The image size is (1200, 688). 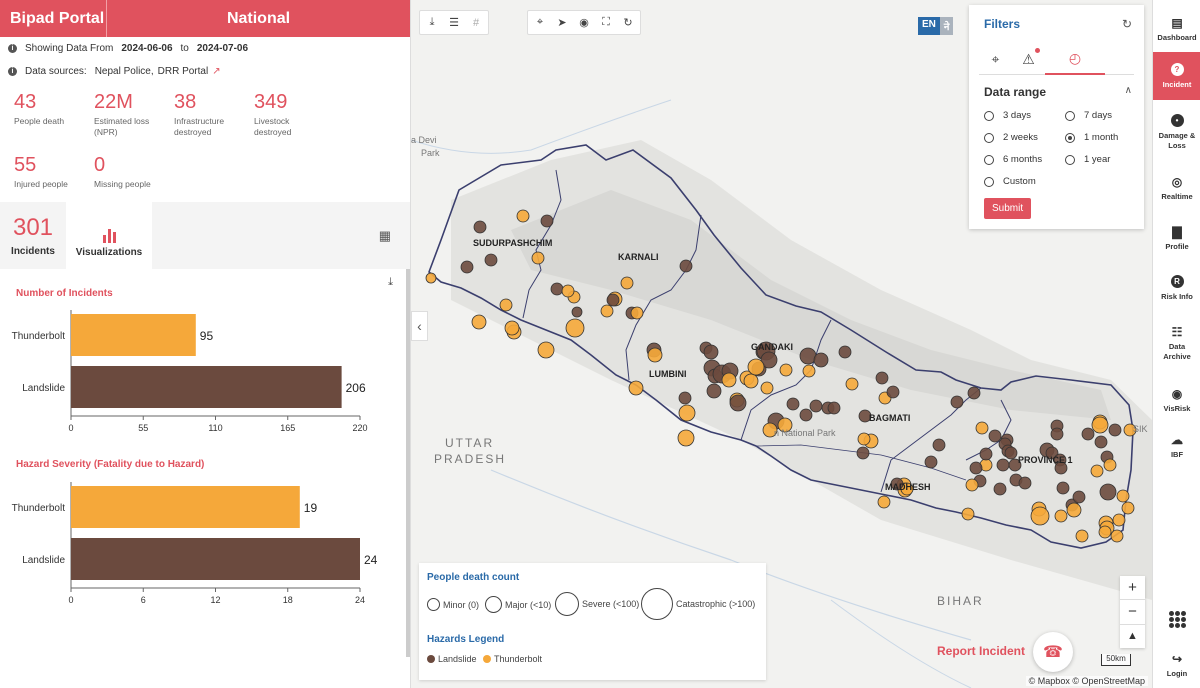 I want to click on nav-dashboard: ▤ Dashboard, so click(x=1176, y=29).